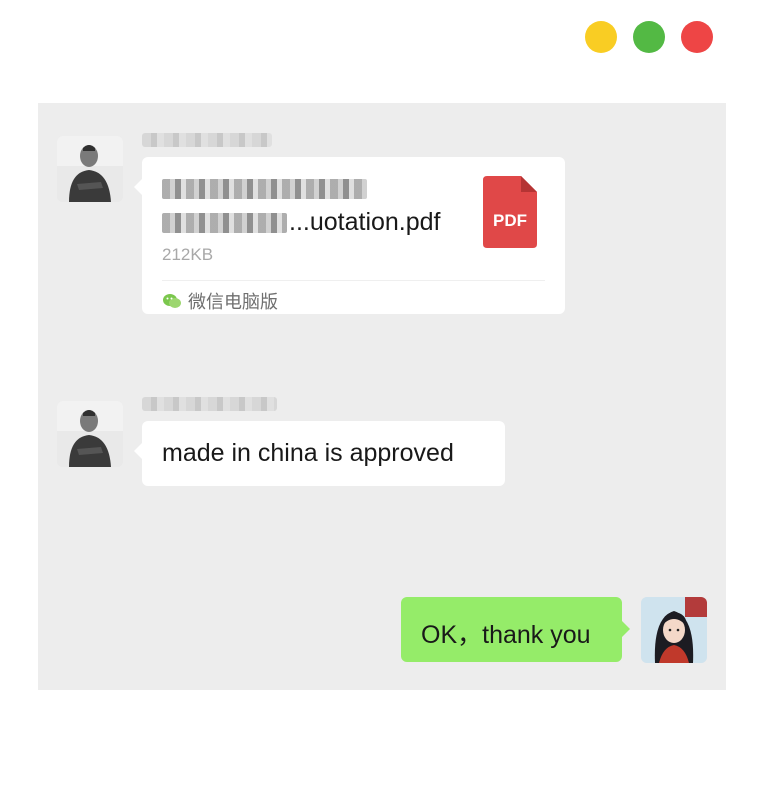 This screenshot has height=797, width=762. I want to click on close-button, so click(697, 37).